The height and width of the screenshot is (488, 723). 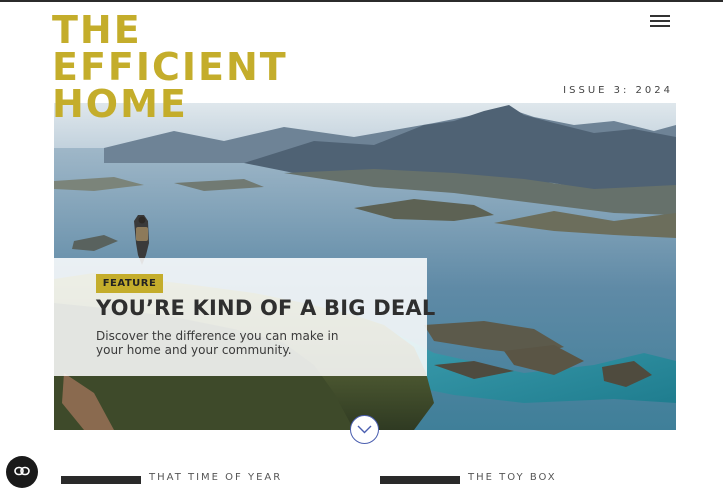 I want to click on accessibility-help-button, so click(x=22, y=472).